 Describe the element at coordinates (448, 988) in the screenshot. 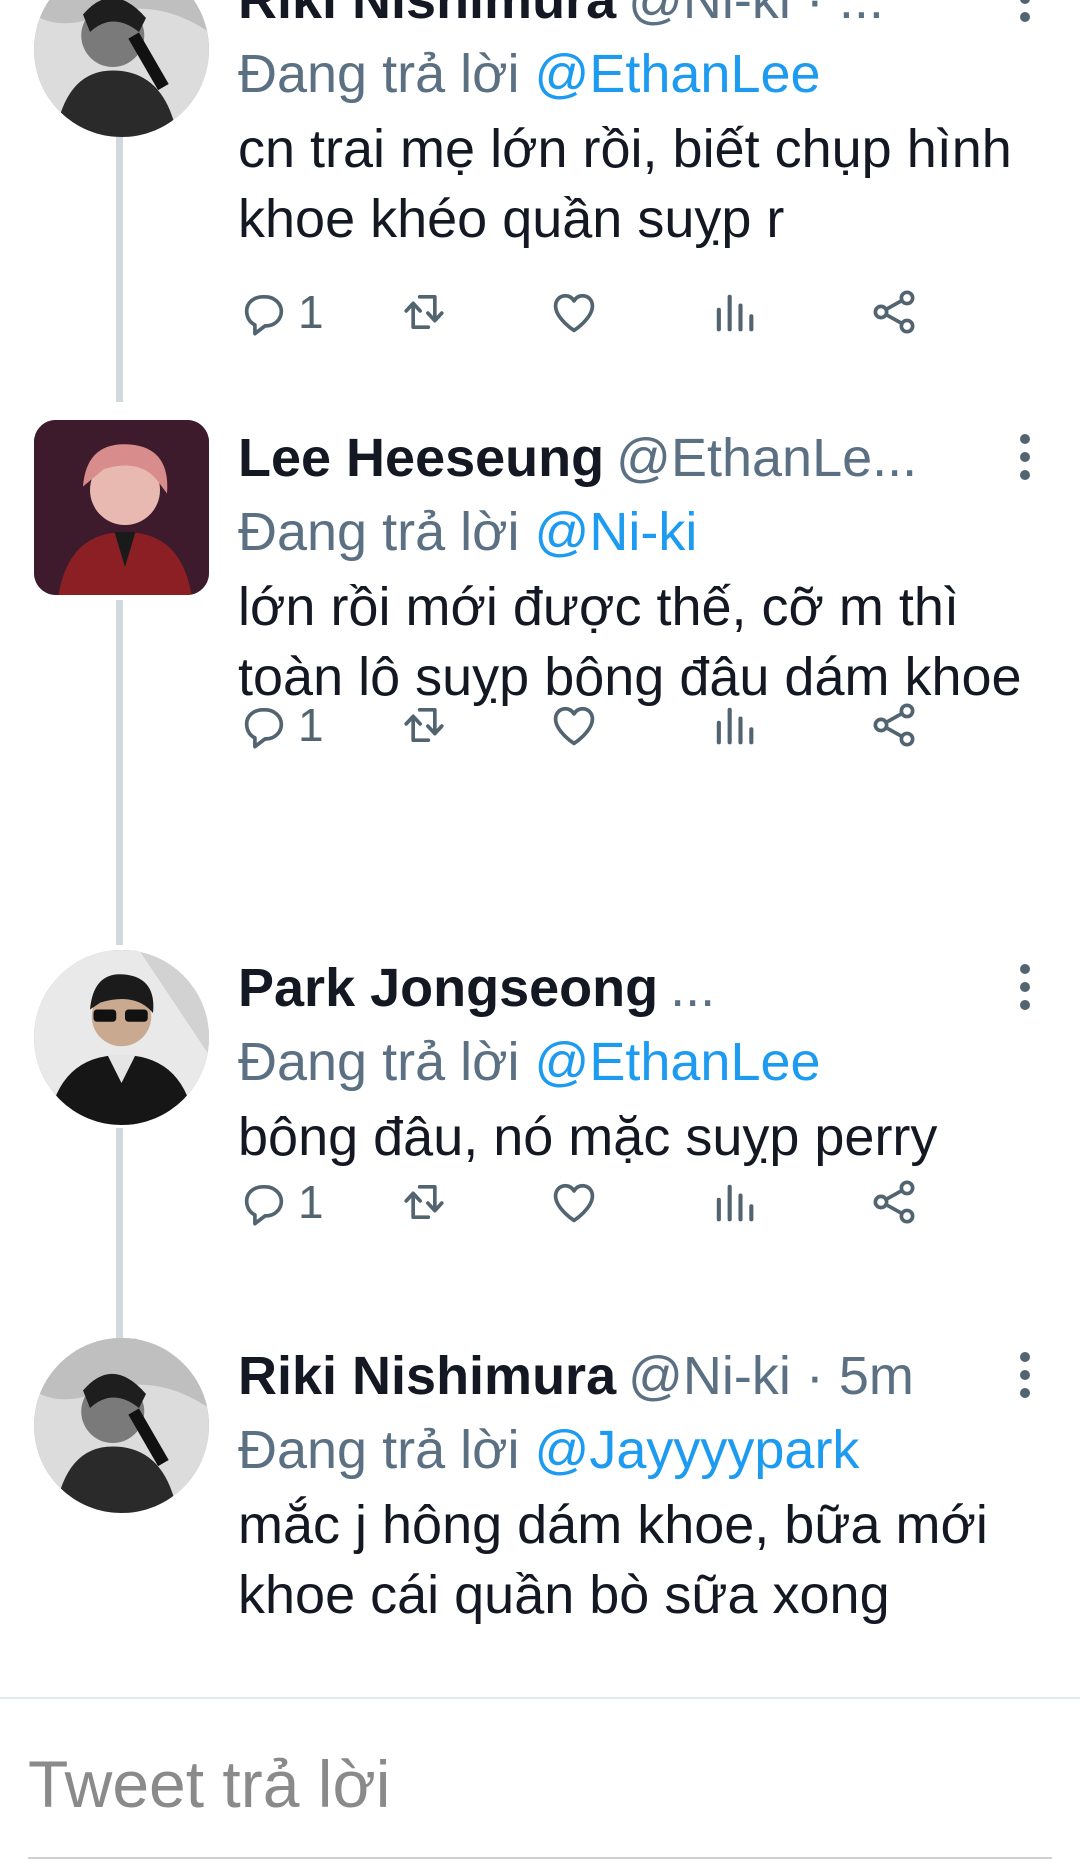

I see `author-name: Park Jongseong` at that location.